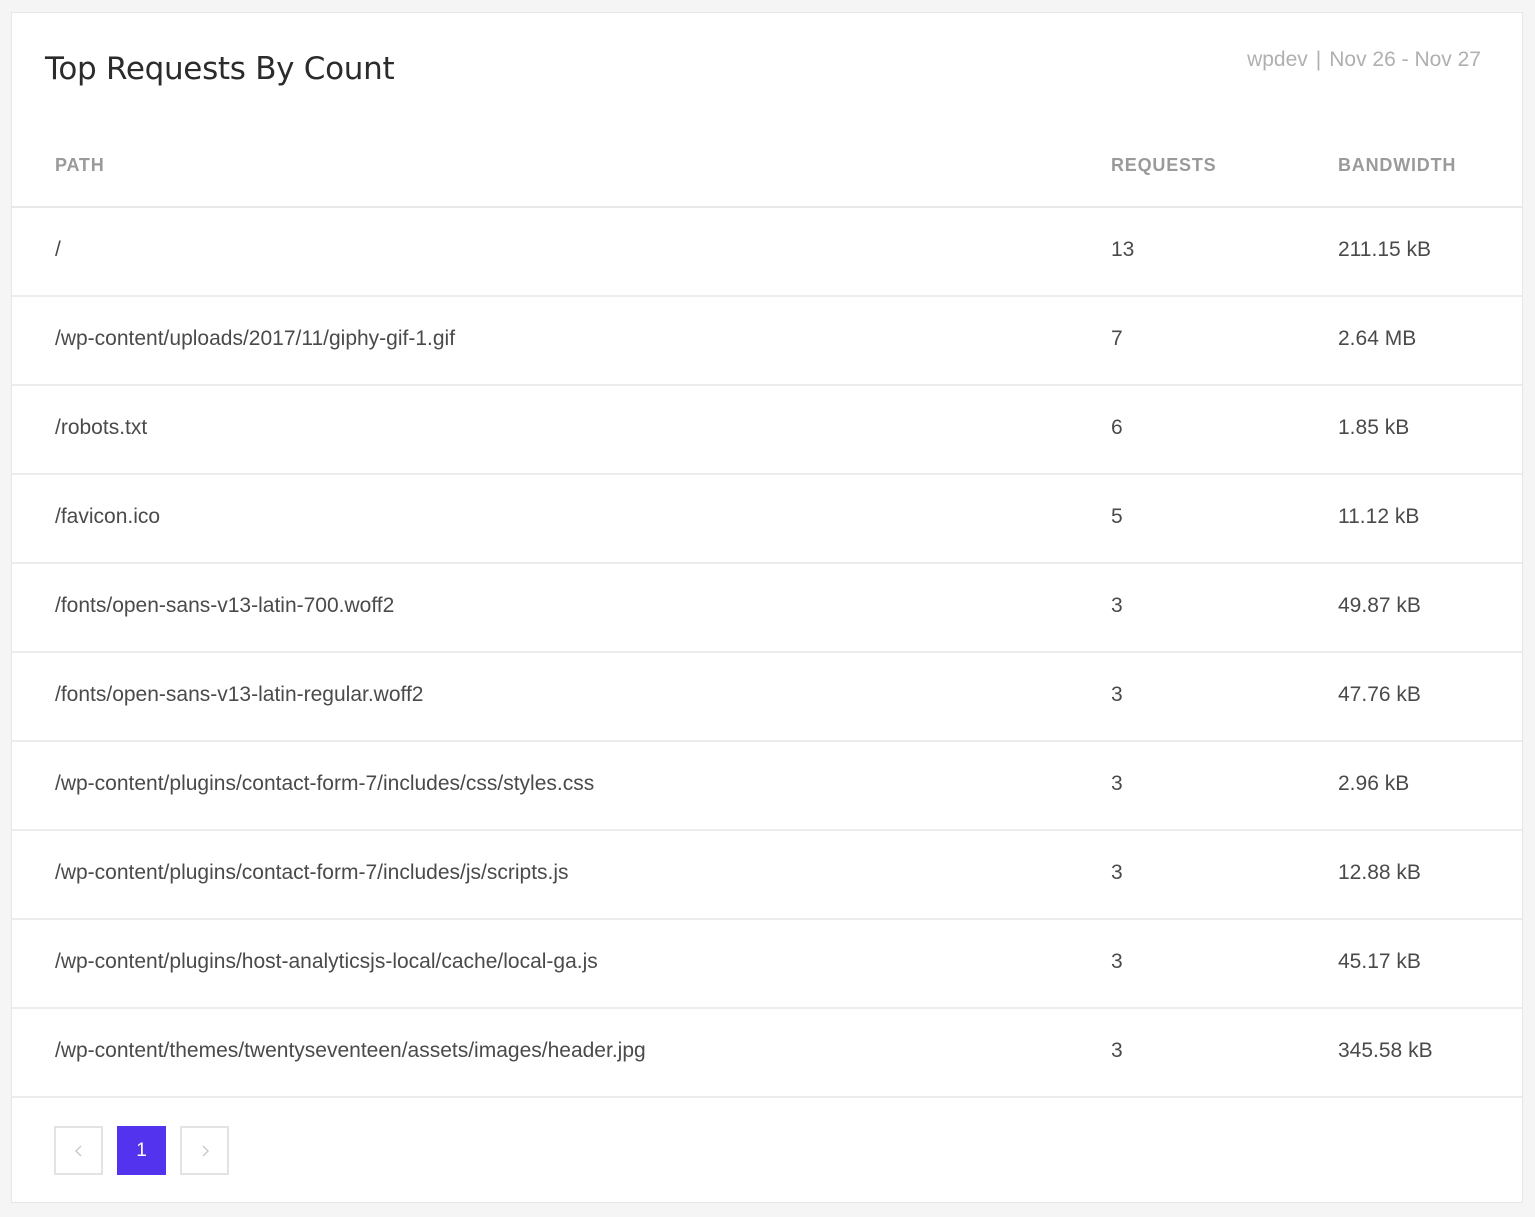  Describe the element at coordinates (1374, 783) in the screenshot. I see `cell-bandwidth: 2.96 kB` at that location.